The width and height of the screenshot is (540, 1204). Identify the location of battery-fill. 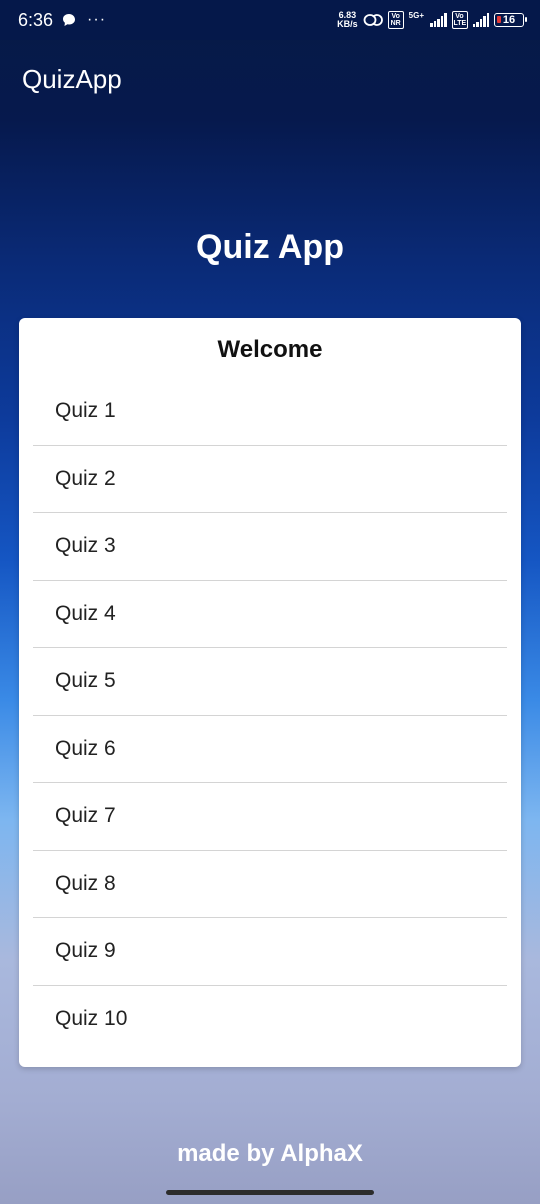
(499, 19).